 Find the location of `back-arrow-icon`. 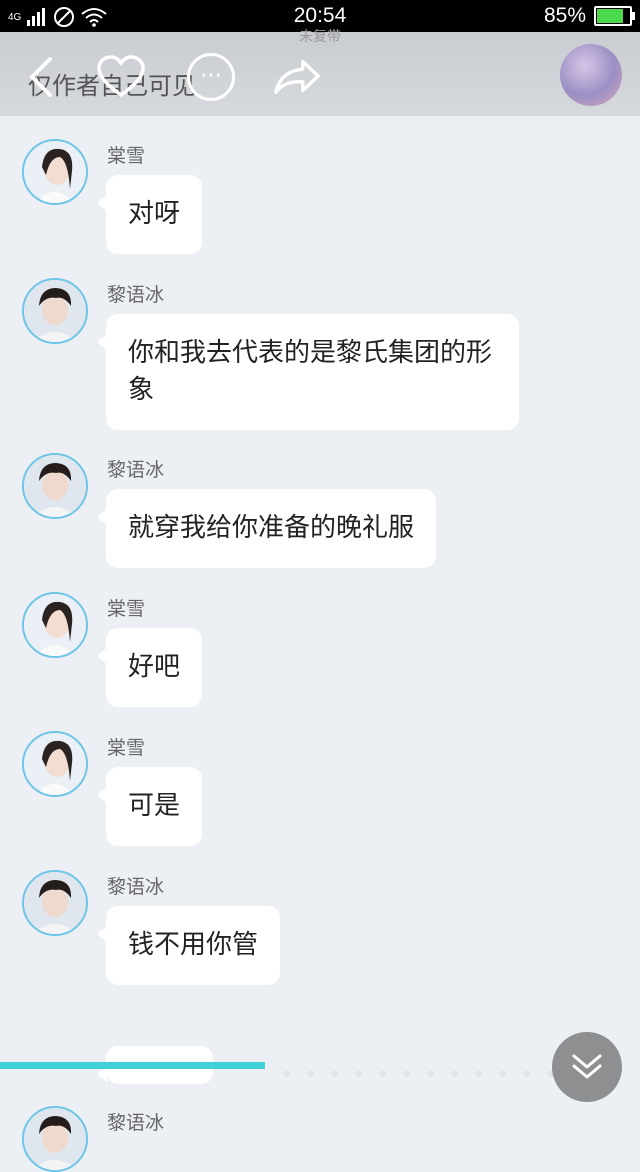

back-arrow-icon is located at coordinates (41, 77).